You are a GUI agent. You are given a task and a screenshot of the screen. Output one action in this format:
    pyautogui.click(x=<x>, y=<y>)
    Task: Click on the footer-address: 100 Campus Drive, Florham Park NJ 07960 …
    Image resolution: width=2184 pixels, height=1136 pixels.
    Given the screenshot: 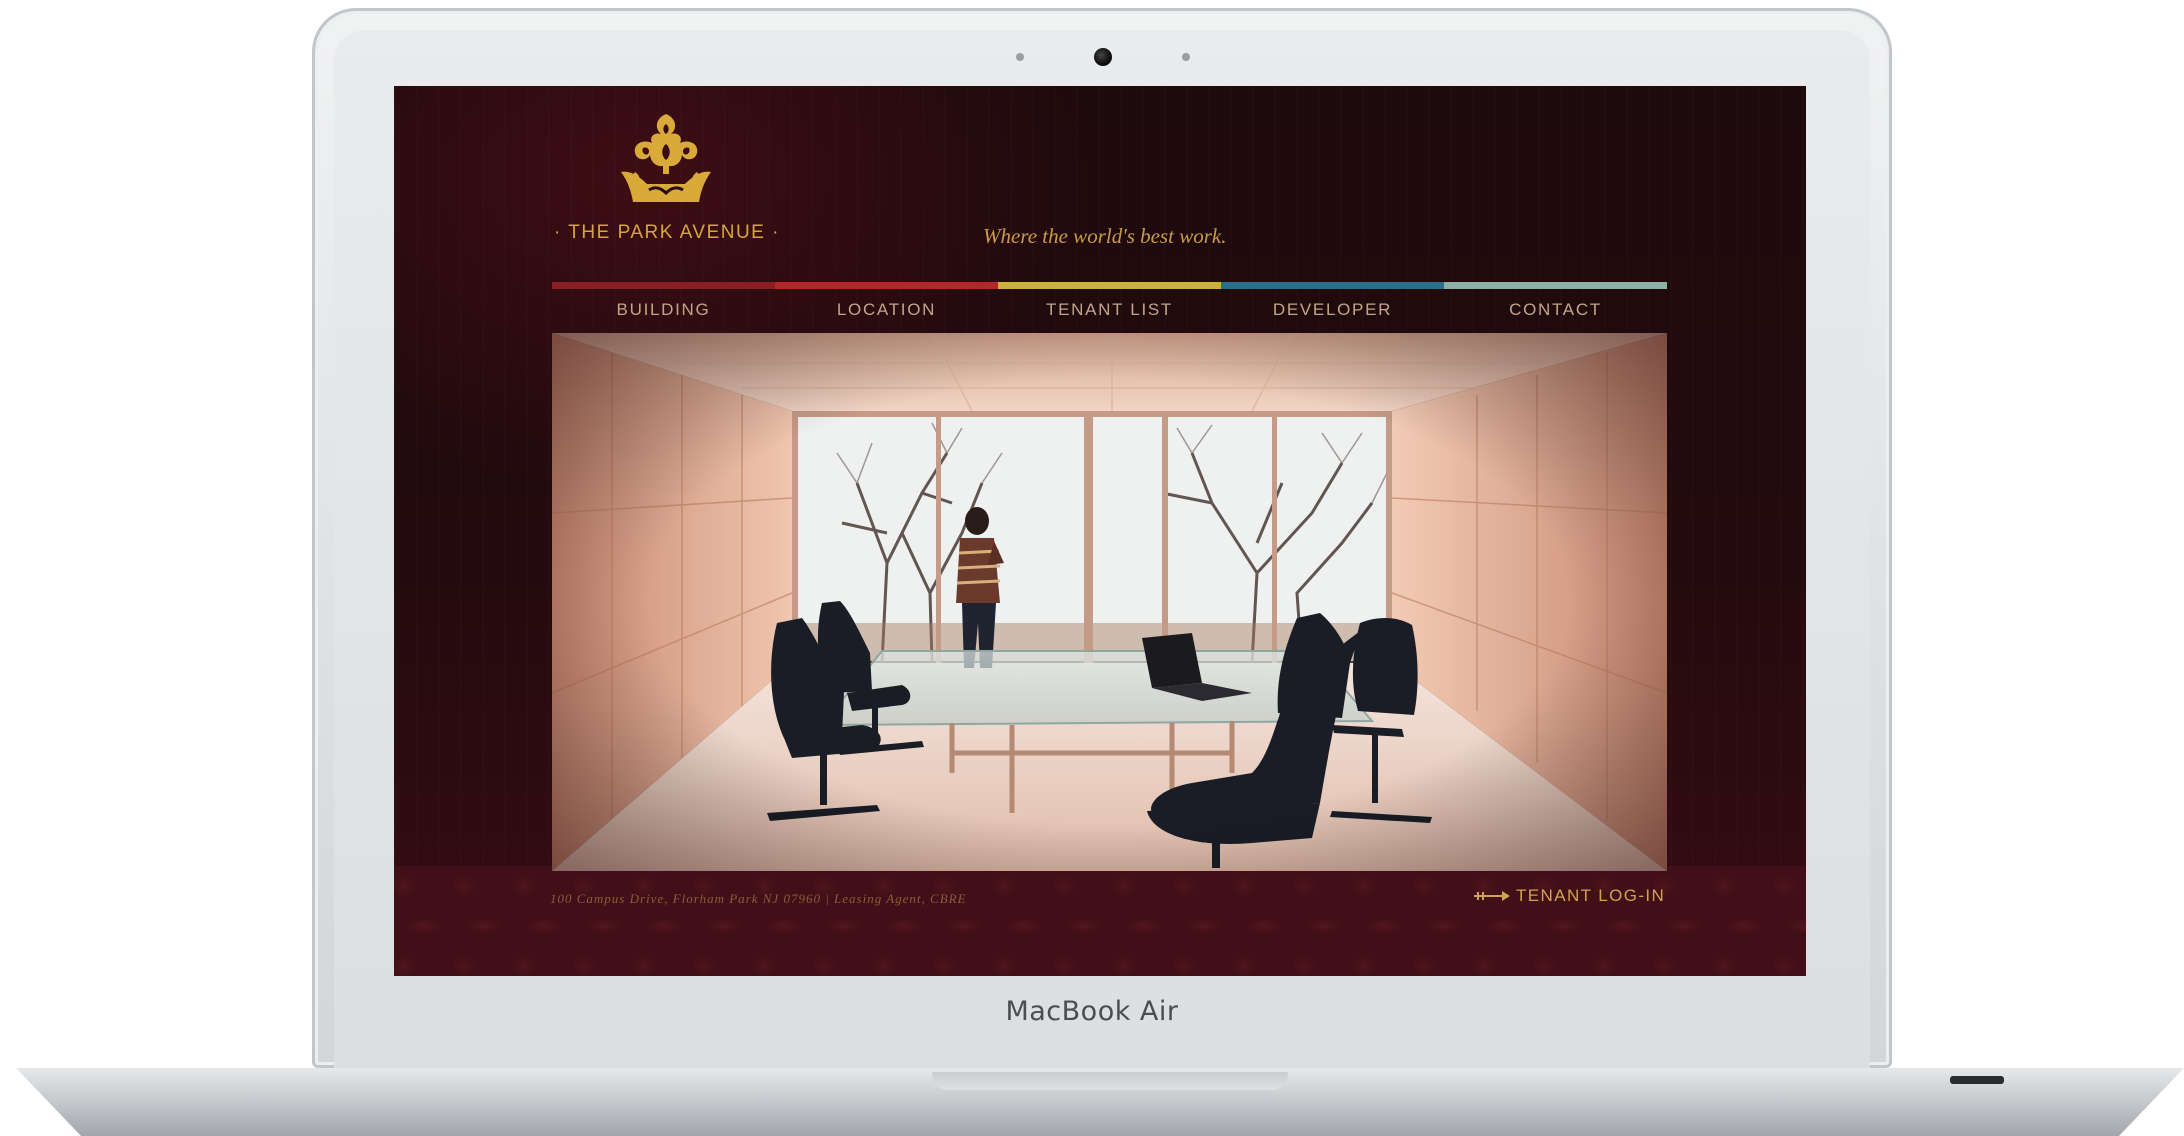 What is the action you would take?
    pyautogui.click(x=758, y=898)
    